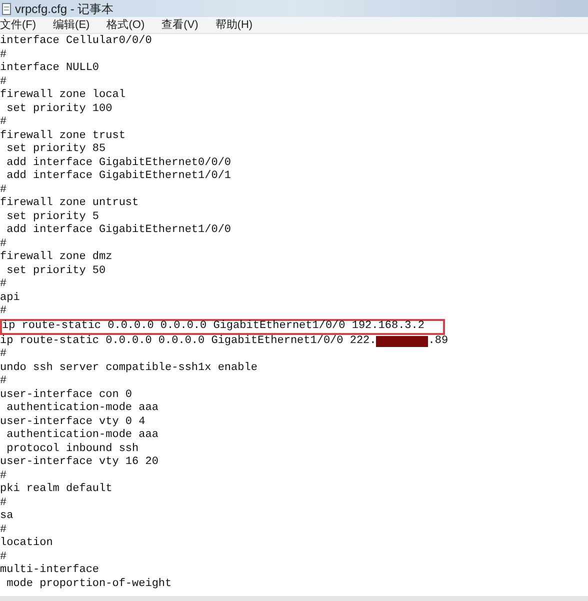  I want to click on notepad-icon, so click(6, 8).